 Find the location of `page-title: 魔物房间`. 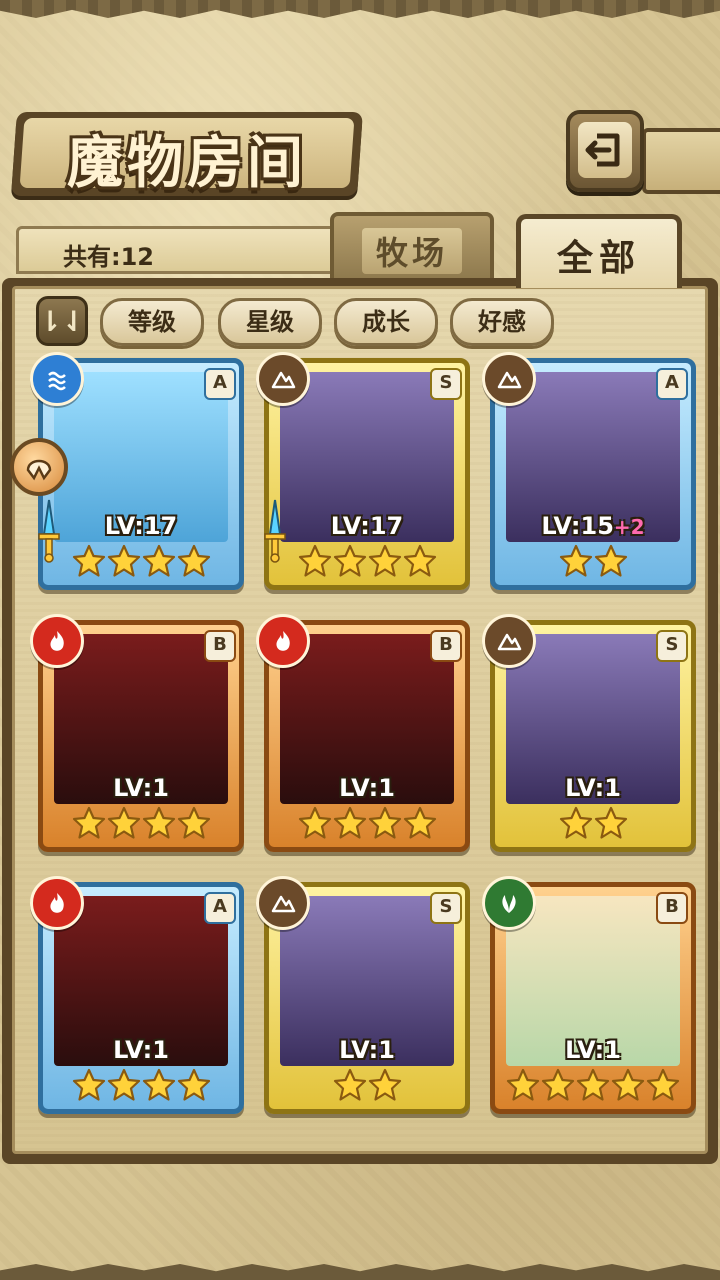

page-title: 魔物房间 is located at coordinates (187, 163).